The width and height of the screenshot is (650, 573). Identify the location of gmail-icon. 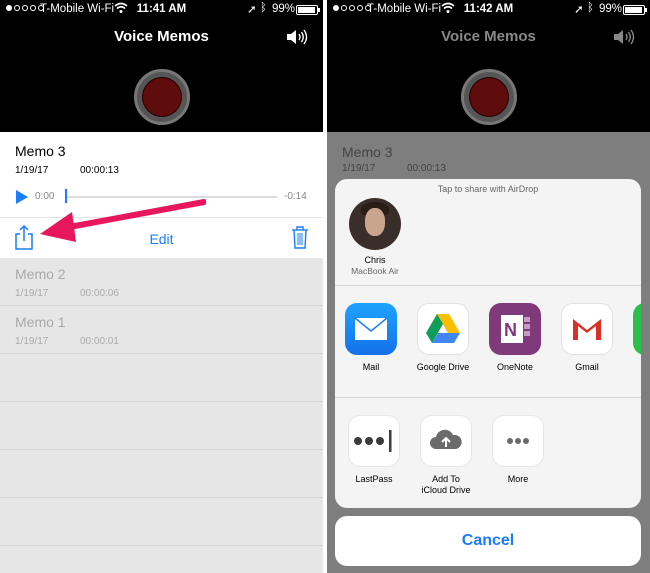
(587, 329).